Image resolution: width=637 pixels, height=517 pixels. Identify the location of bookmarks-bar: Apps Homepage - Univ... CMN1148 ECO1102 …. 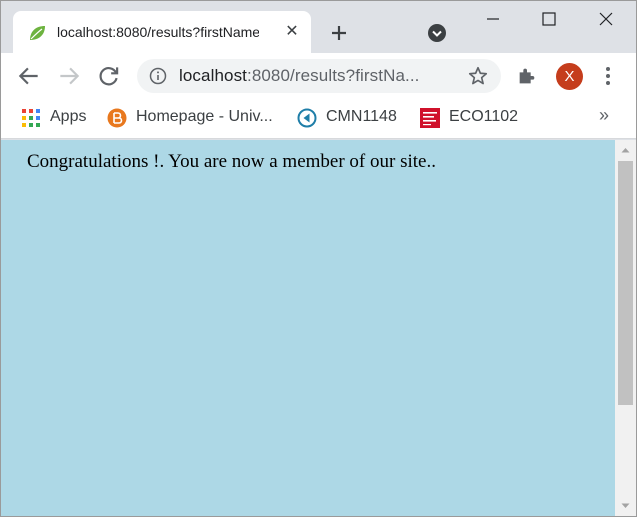
(318, 119).